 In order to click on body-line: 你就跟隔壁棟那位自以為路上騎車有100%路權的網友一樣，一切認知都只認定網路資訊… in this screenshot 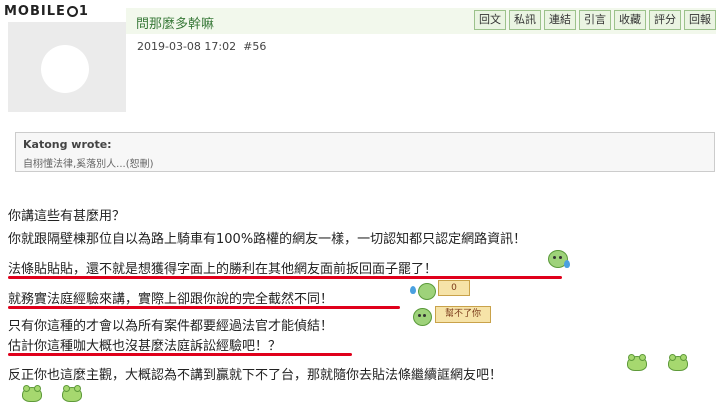, I will do `click(267, 239)`.